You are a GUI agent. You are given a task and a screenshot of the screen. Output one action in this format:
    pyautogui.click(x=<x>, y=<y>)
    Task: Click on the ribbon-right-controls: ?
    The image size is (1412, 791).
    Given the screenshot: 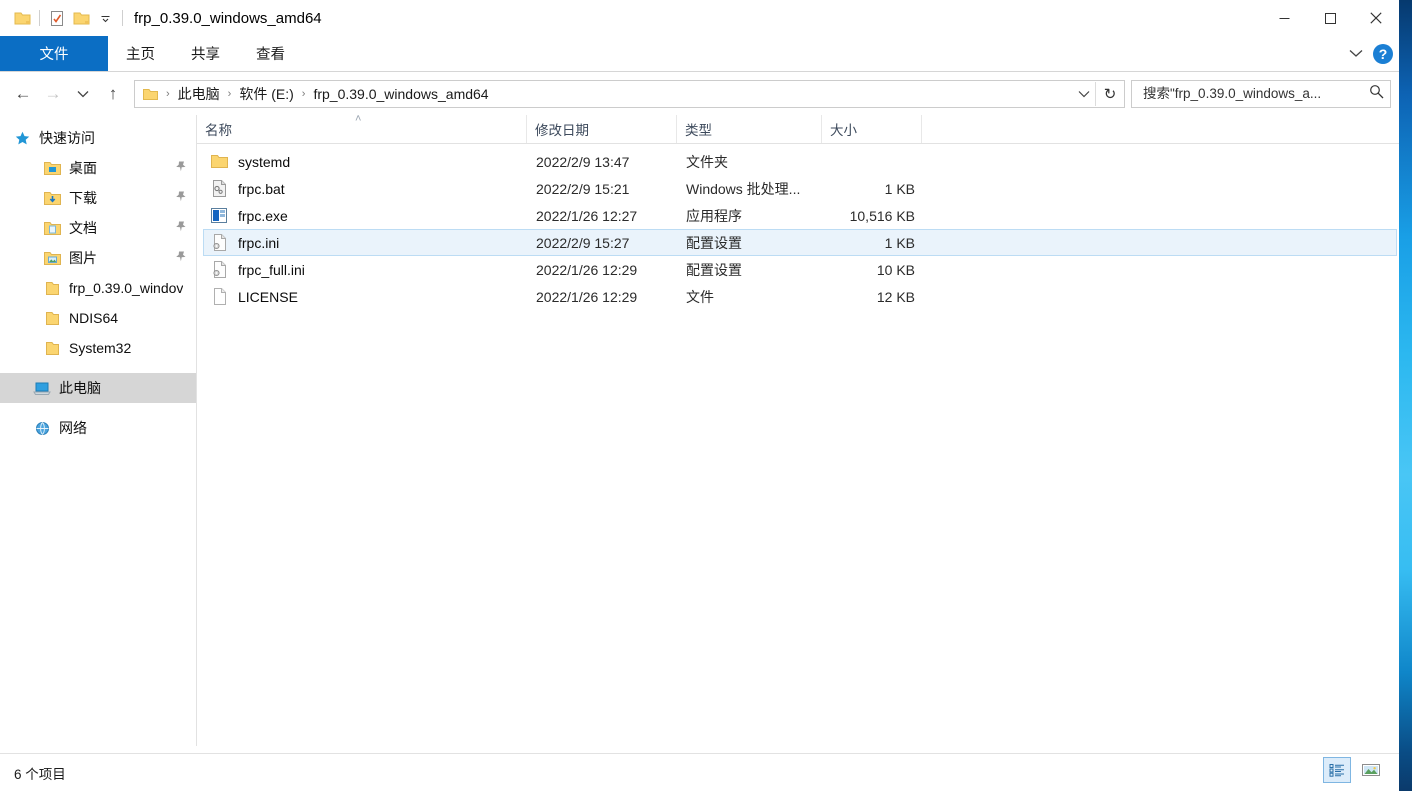 What is the action you would take?
    pyautogui.click(x=1371, y=53)
    